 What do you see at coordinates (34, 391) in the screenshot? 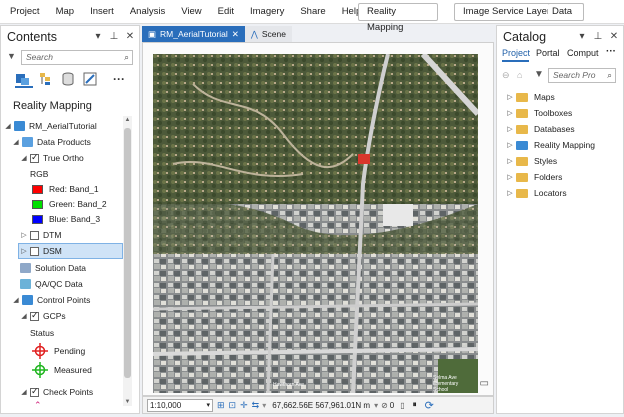
I see `check-points-checkbox` at bounding box center [34, 391].